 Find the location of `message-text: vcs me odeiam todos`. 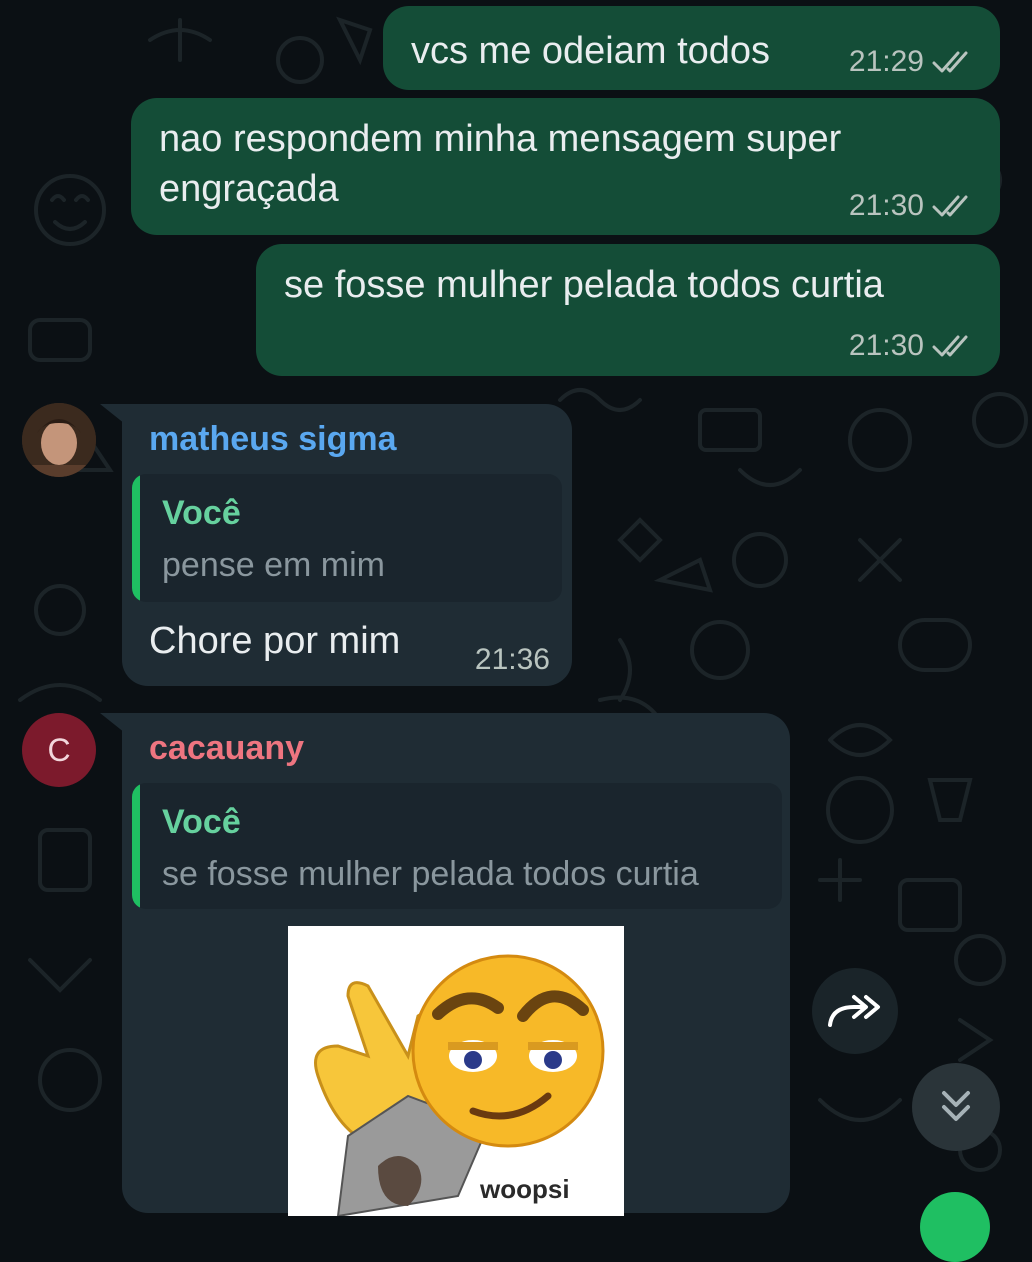

message-text: vcs me odeiam todos is located at coordinates (591, 51).